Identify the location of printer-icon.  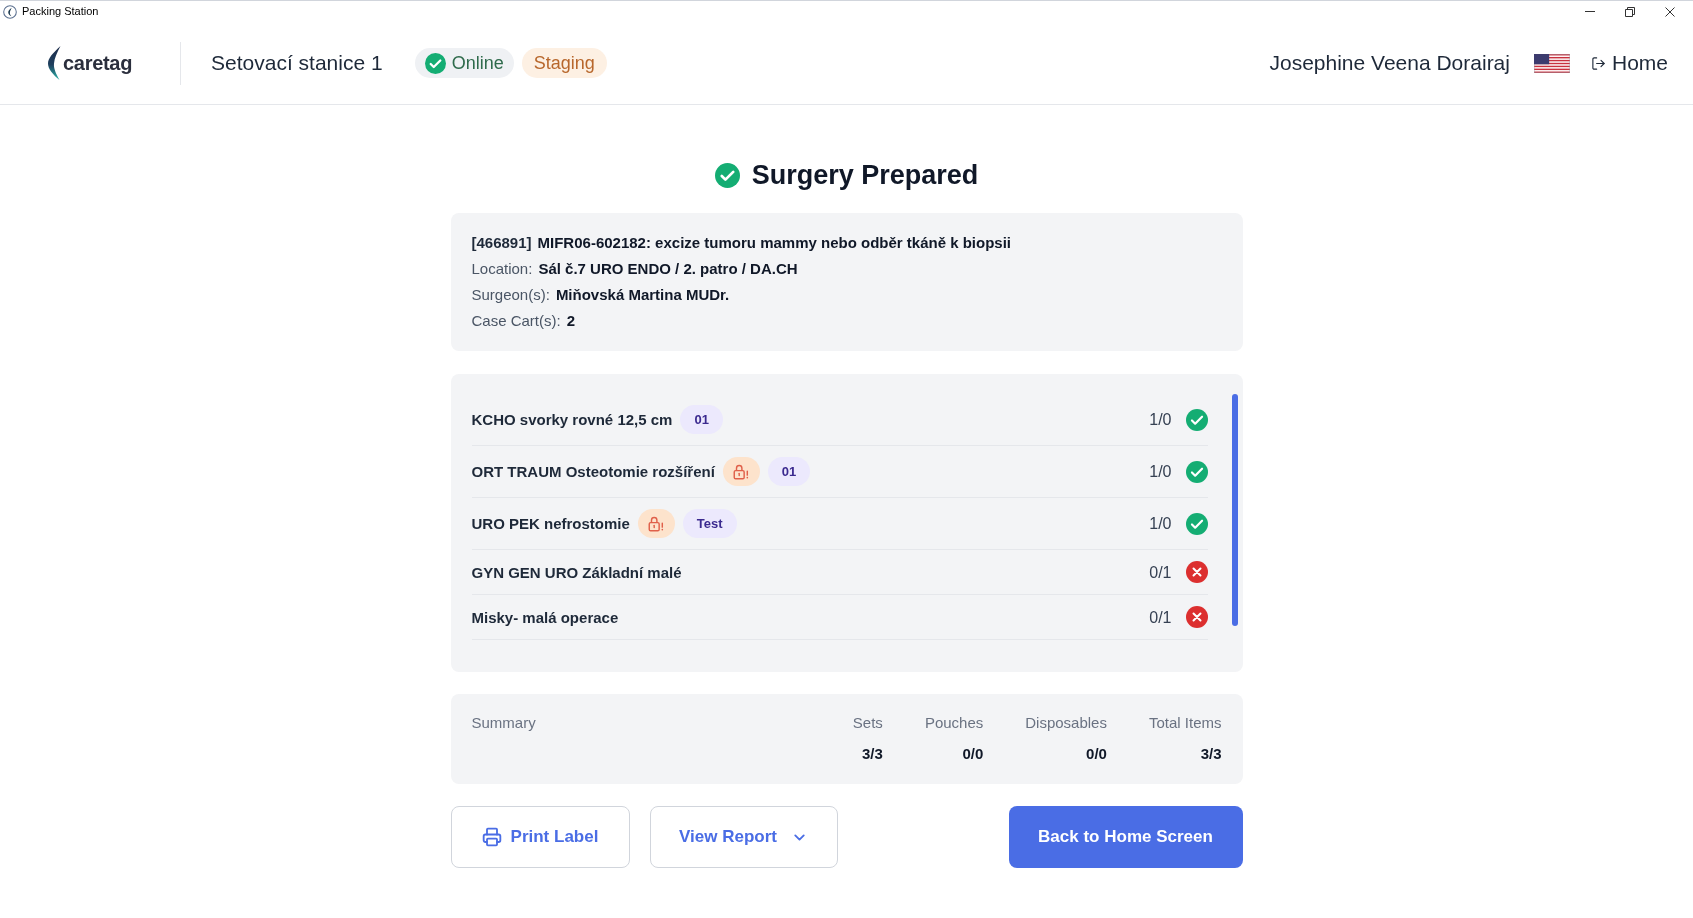
(491, 837).